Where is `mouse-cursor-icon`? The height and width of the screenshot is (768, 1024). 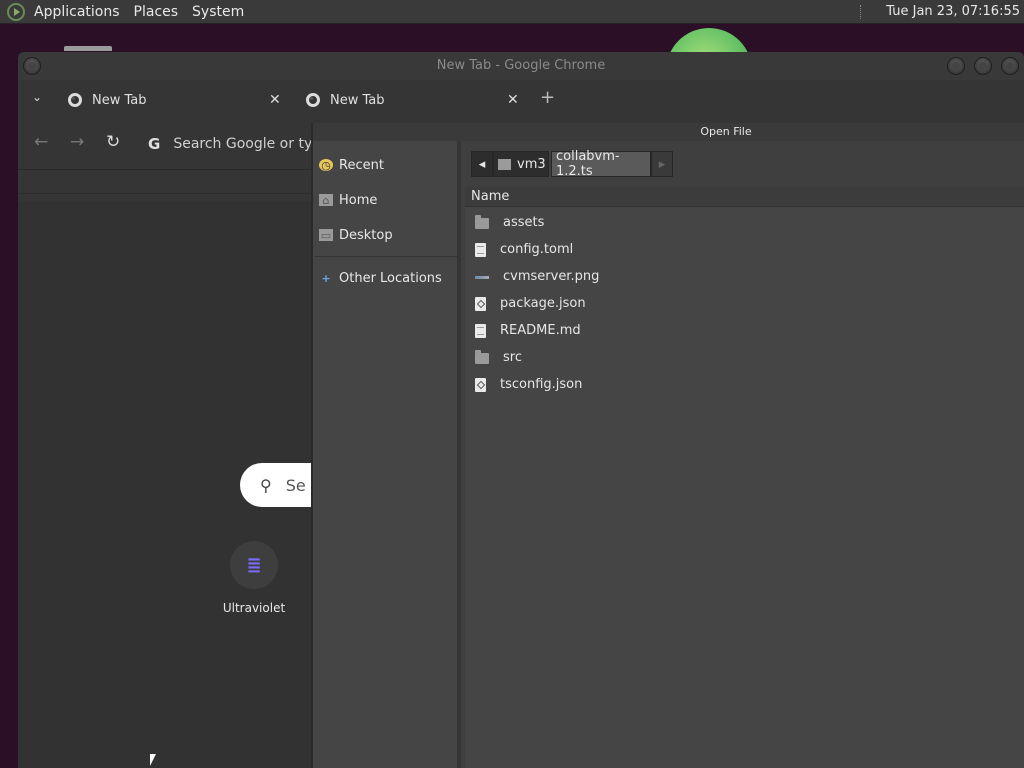
mouse-cursor-icon is located at coordinates (153, 760).